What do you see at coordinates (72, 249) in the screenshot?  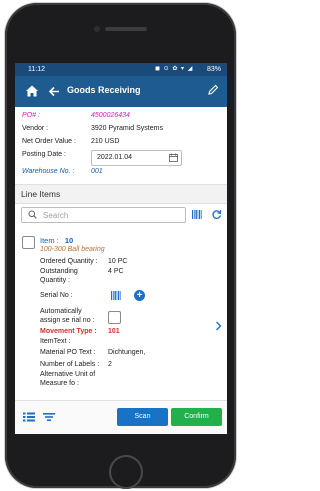 I see `item-description: 100-300 Ball bearing` at bounding box center [72, 249].